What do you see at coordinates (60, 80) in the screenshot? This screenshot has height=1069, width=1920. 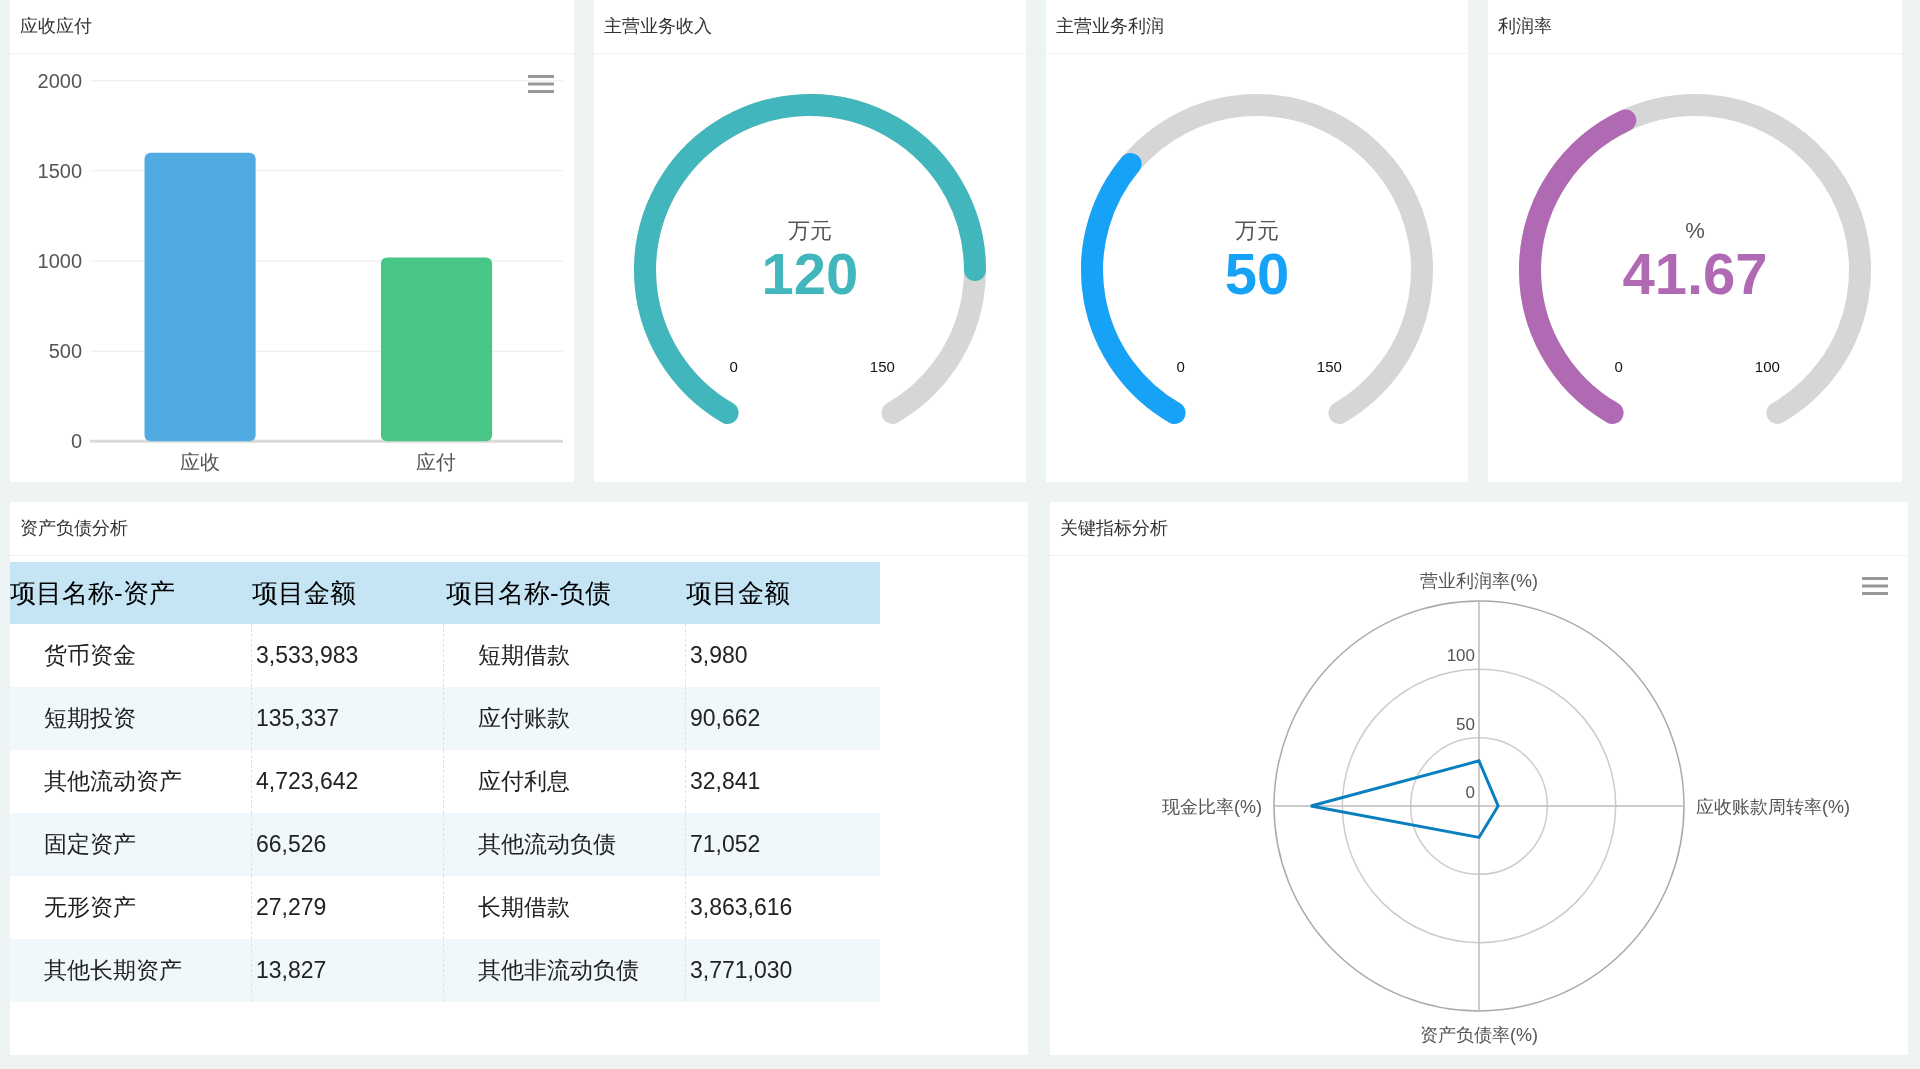 I see `axis-tick-label: 2000` at bounding box center [60, 80].